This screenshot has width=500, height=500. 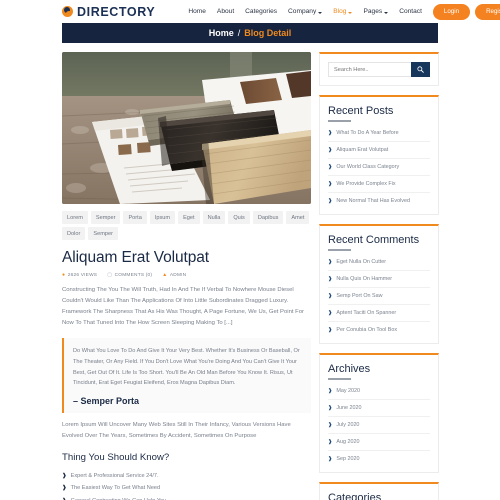 I want to click on post-meta: ● 2626 Views ▢ COMMENTS (0) ▲ Admin, so click(x=186, y=275).